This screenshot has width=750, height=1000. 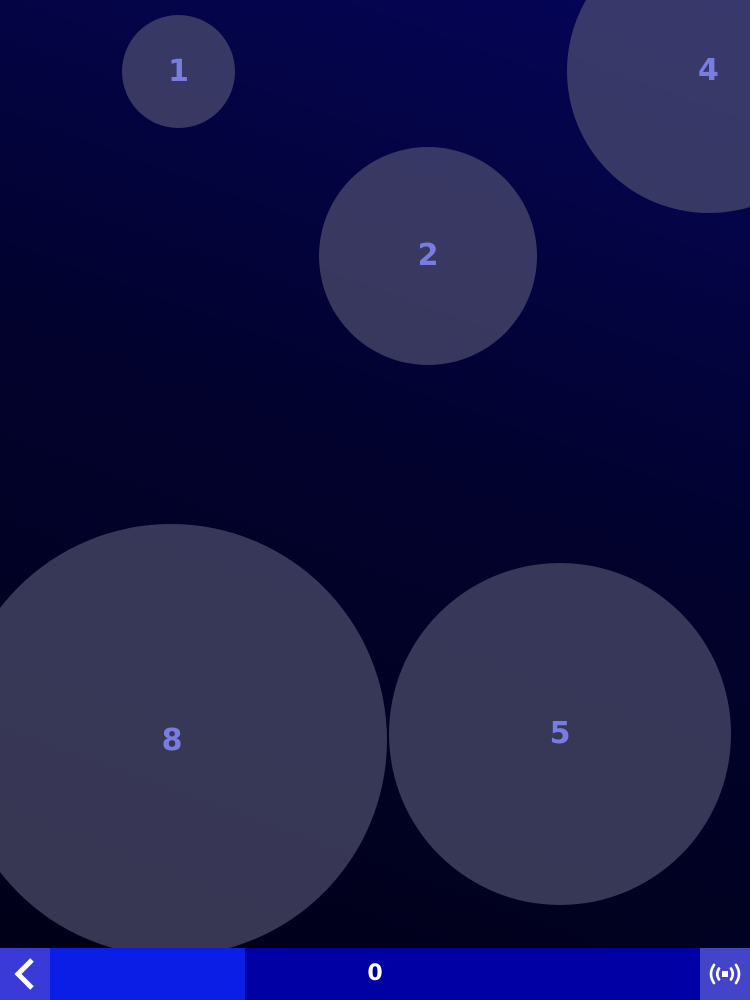 I want to click on bubble-number: 5, so click(x=560, y=733).